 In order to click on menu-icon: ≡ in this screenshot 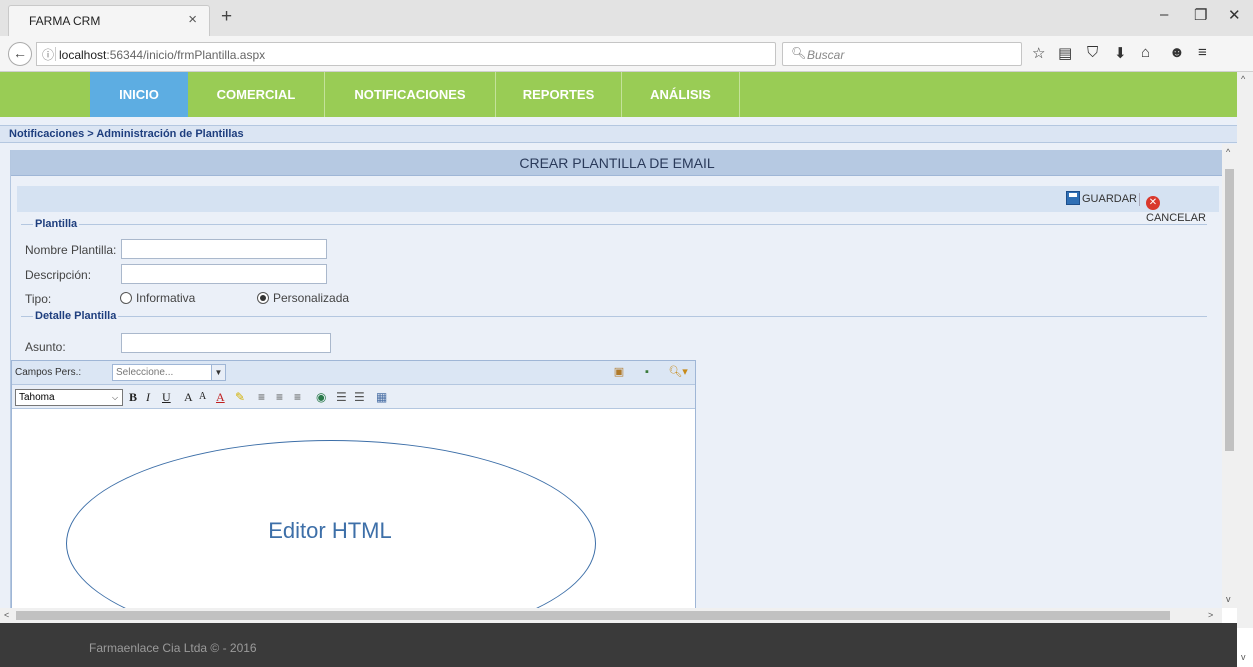, I will do `click(1202, 52)`.